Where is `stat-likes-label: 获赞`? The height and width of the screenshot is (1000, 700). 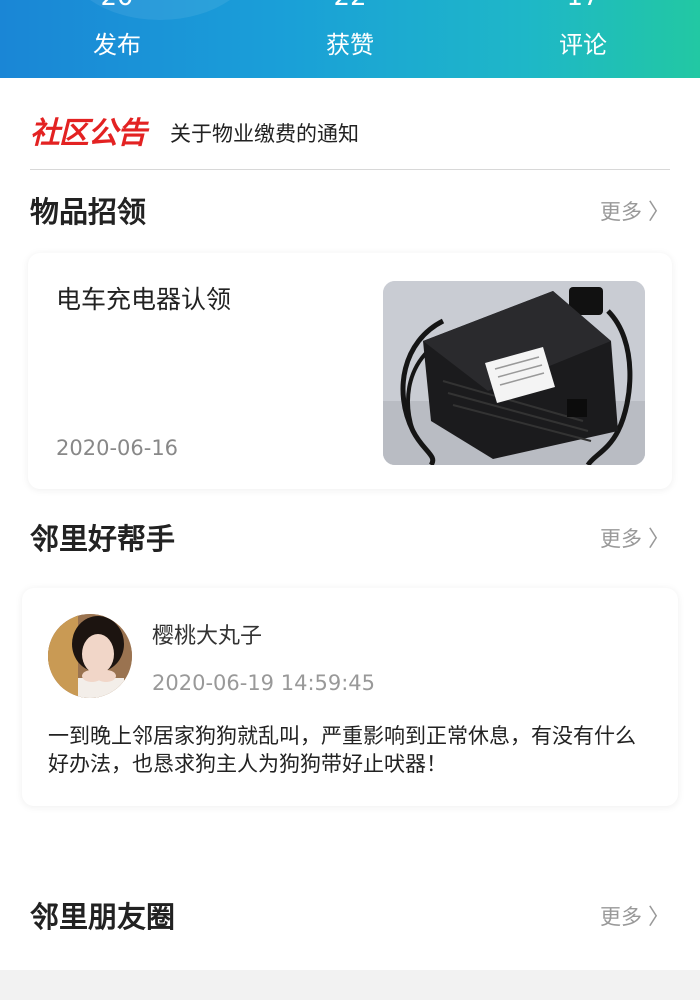 stat-likes-label: 获赞 is located at coordinates (350, 45).